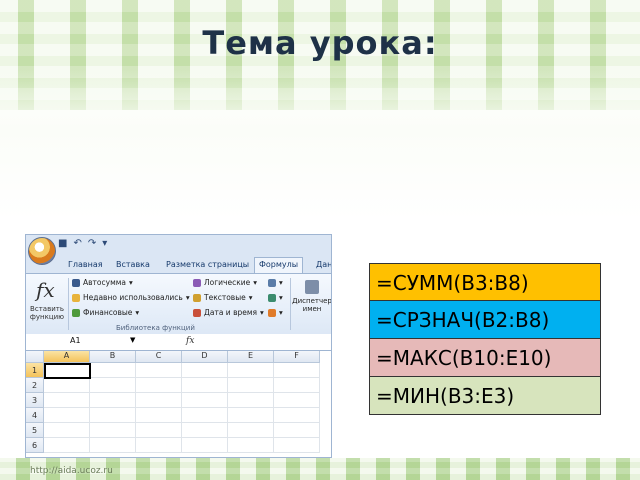 Image resolution: width=640 pixels, height=480 pixels. What do you see at coordinates (272, 282) in the screenshot?
I see `lookup-icon` at bounding box center [272, 282].